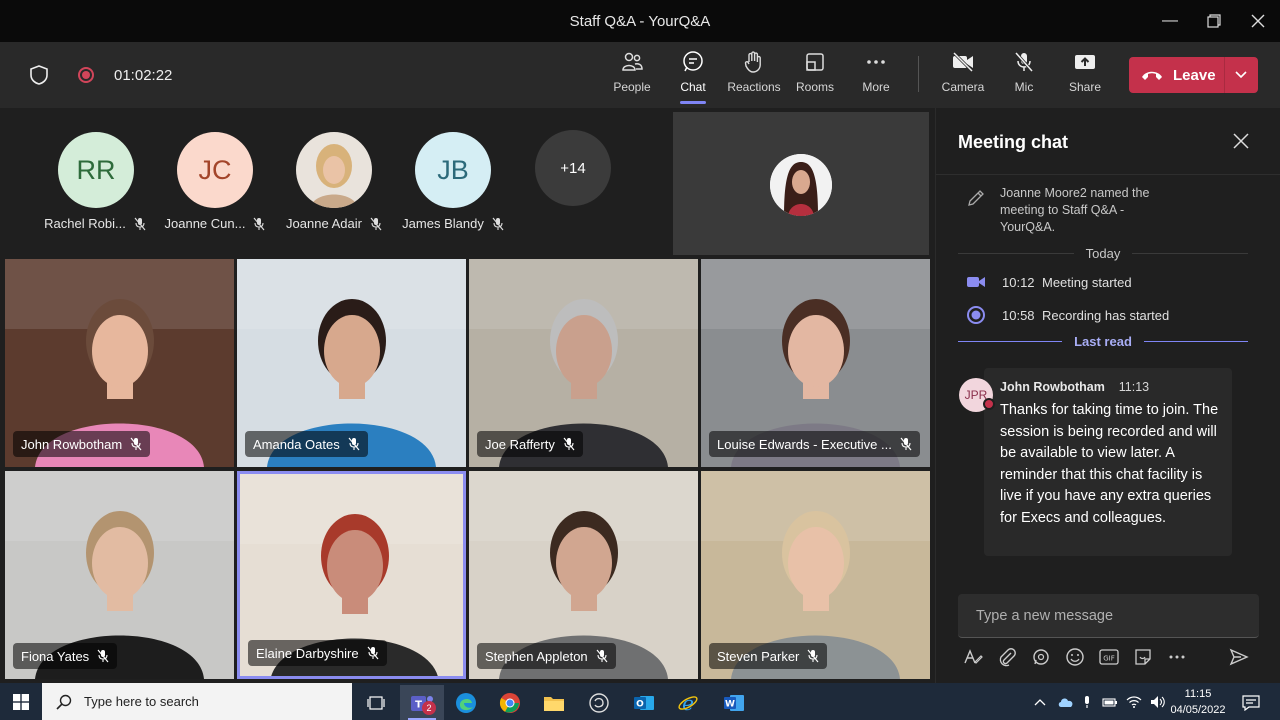 Image resolution: width=1280 pixels, height=720 pixels. Describe the element at coordinates (973, 657) in the screenshot. I see `format-button` at that location.